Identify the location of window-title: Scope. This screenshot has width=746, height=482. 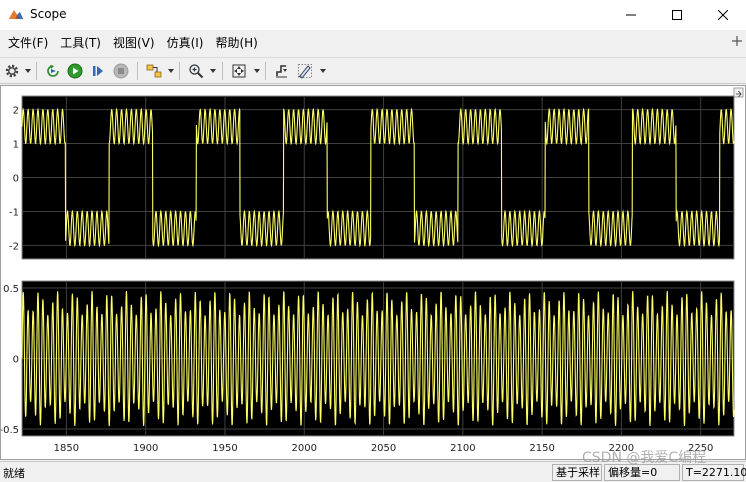
(48, 14).